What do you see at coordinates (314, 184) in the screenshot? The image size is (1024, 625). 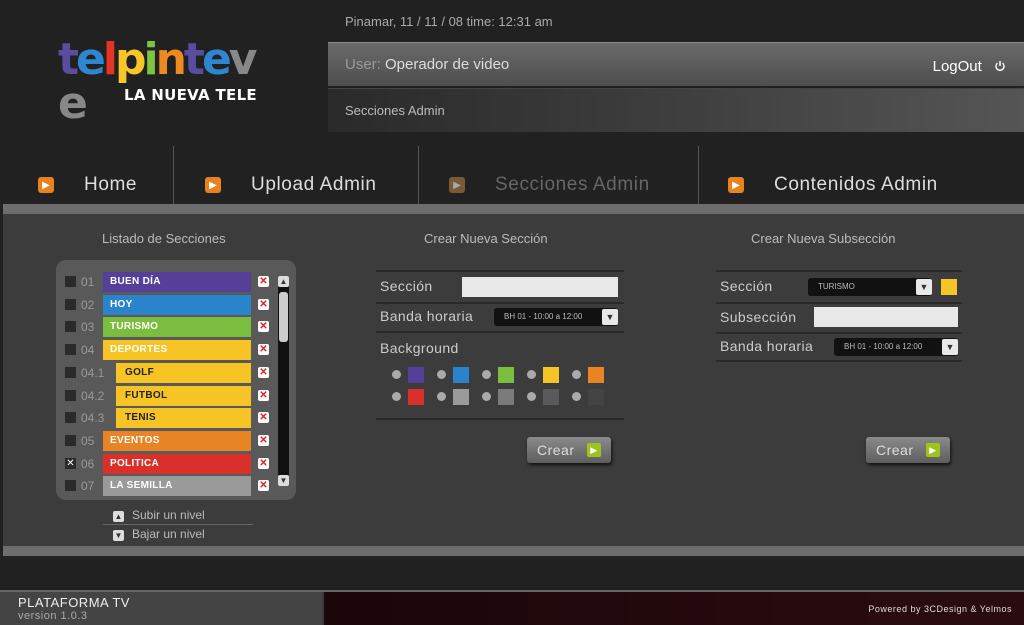 I see `nav-label: Upload Admin` at bounding box center [314, 184].